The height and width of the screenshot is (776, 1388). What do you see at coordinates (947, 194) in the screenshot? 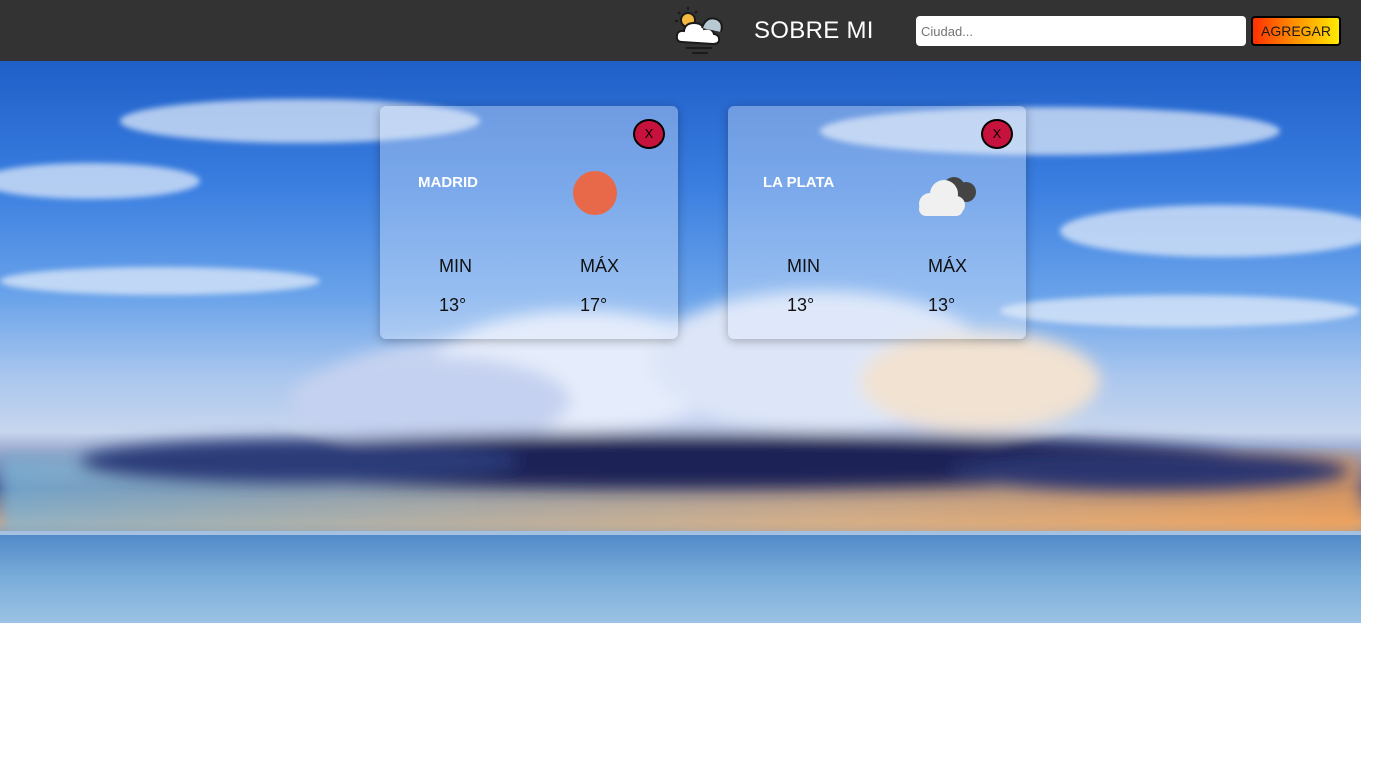
I see `broken-clouds-icon` at bounding box center [947, 194].